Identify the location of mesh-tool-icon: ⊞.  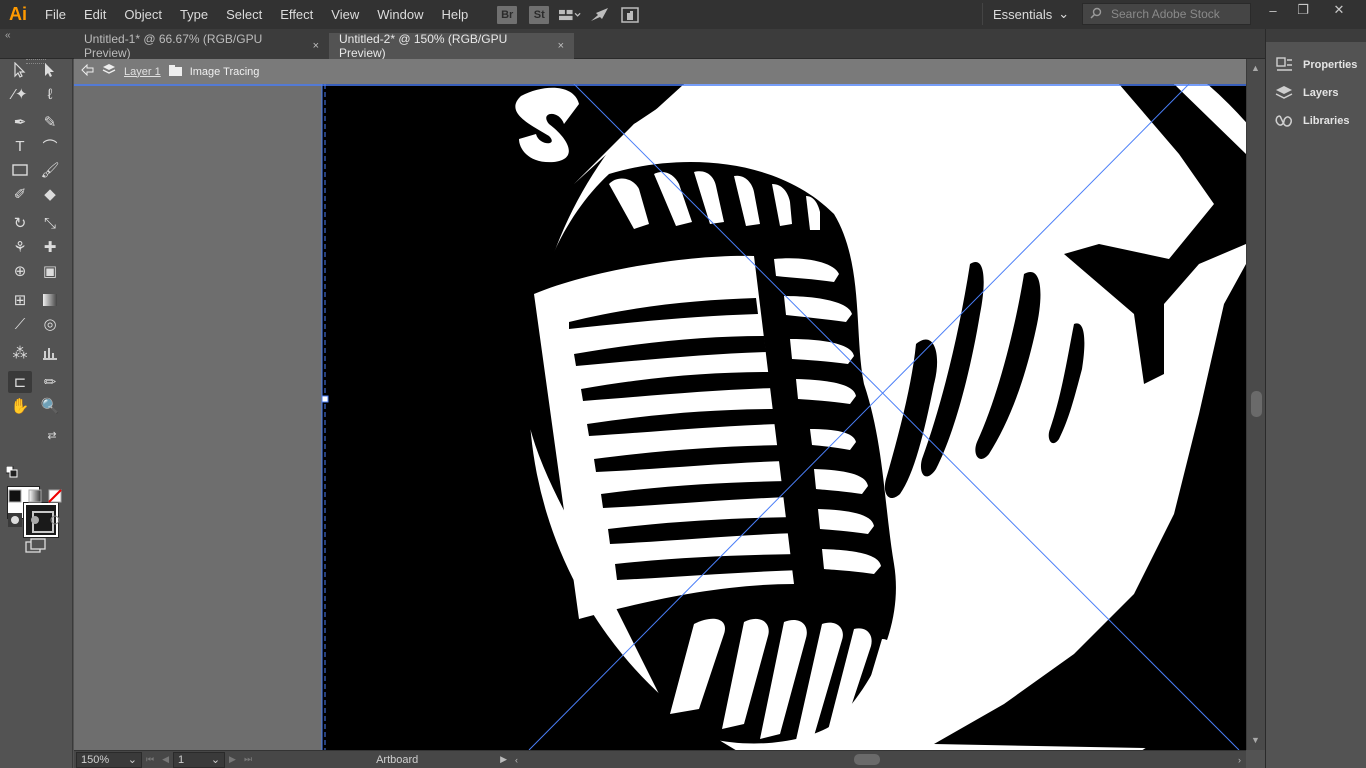
(20, 300).